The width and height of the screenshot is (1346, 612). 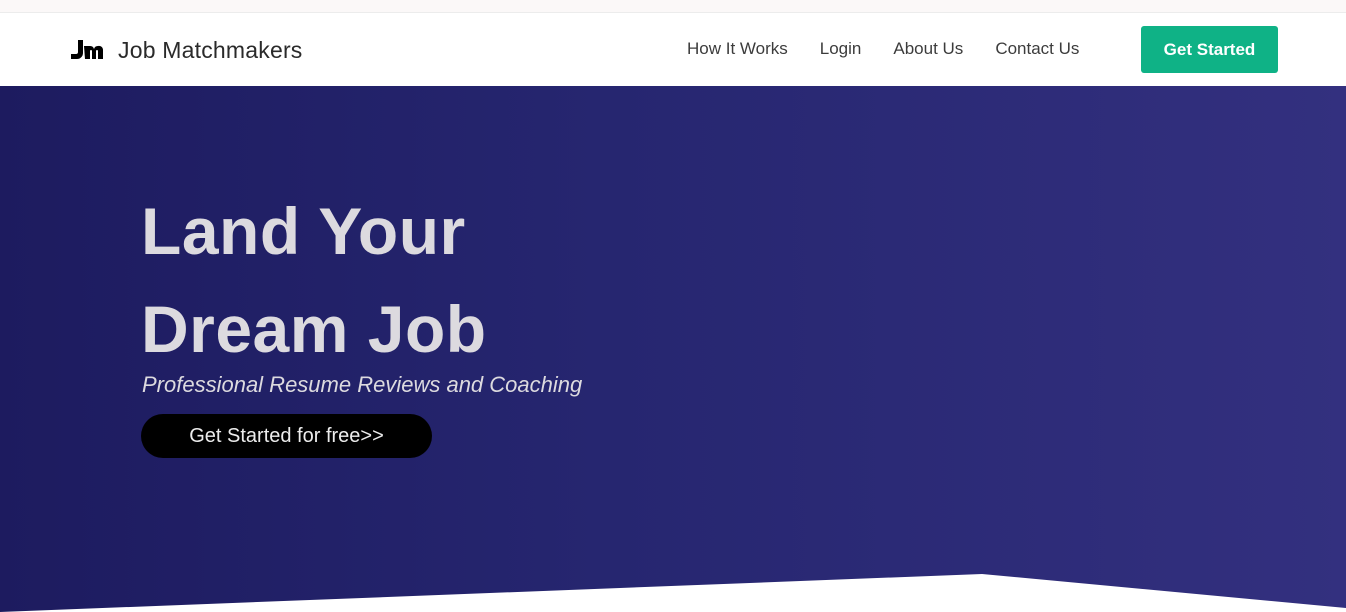 What do you see at coordinates (314, 280) in the screenshot?
I see `hero-title: Land Your Dream Job` at bounding box center [314, 280].